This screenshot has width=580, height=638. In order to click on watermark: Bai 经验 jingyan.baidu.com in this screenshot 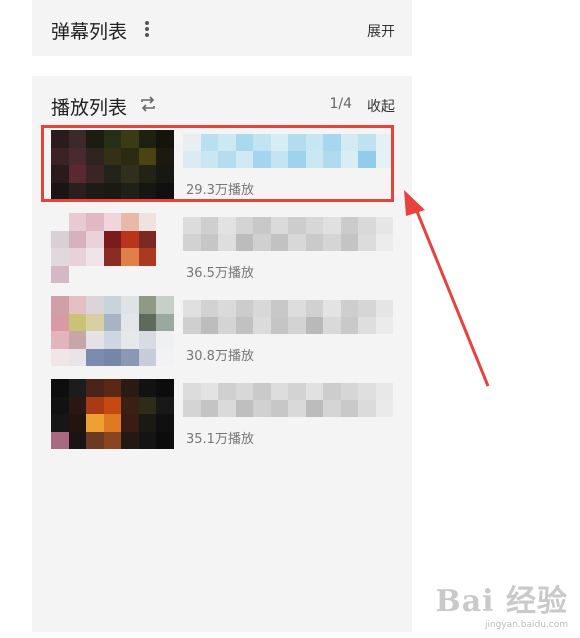, I will do `click(501, 603)`.